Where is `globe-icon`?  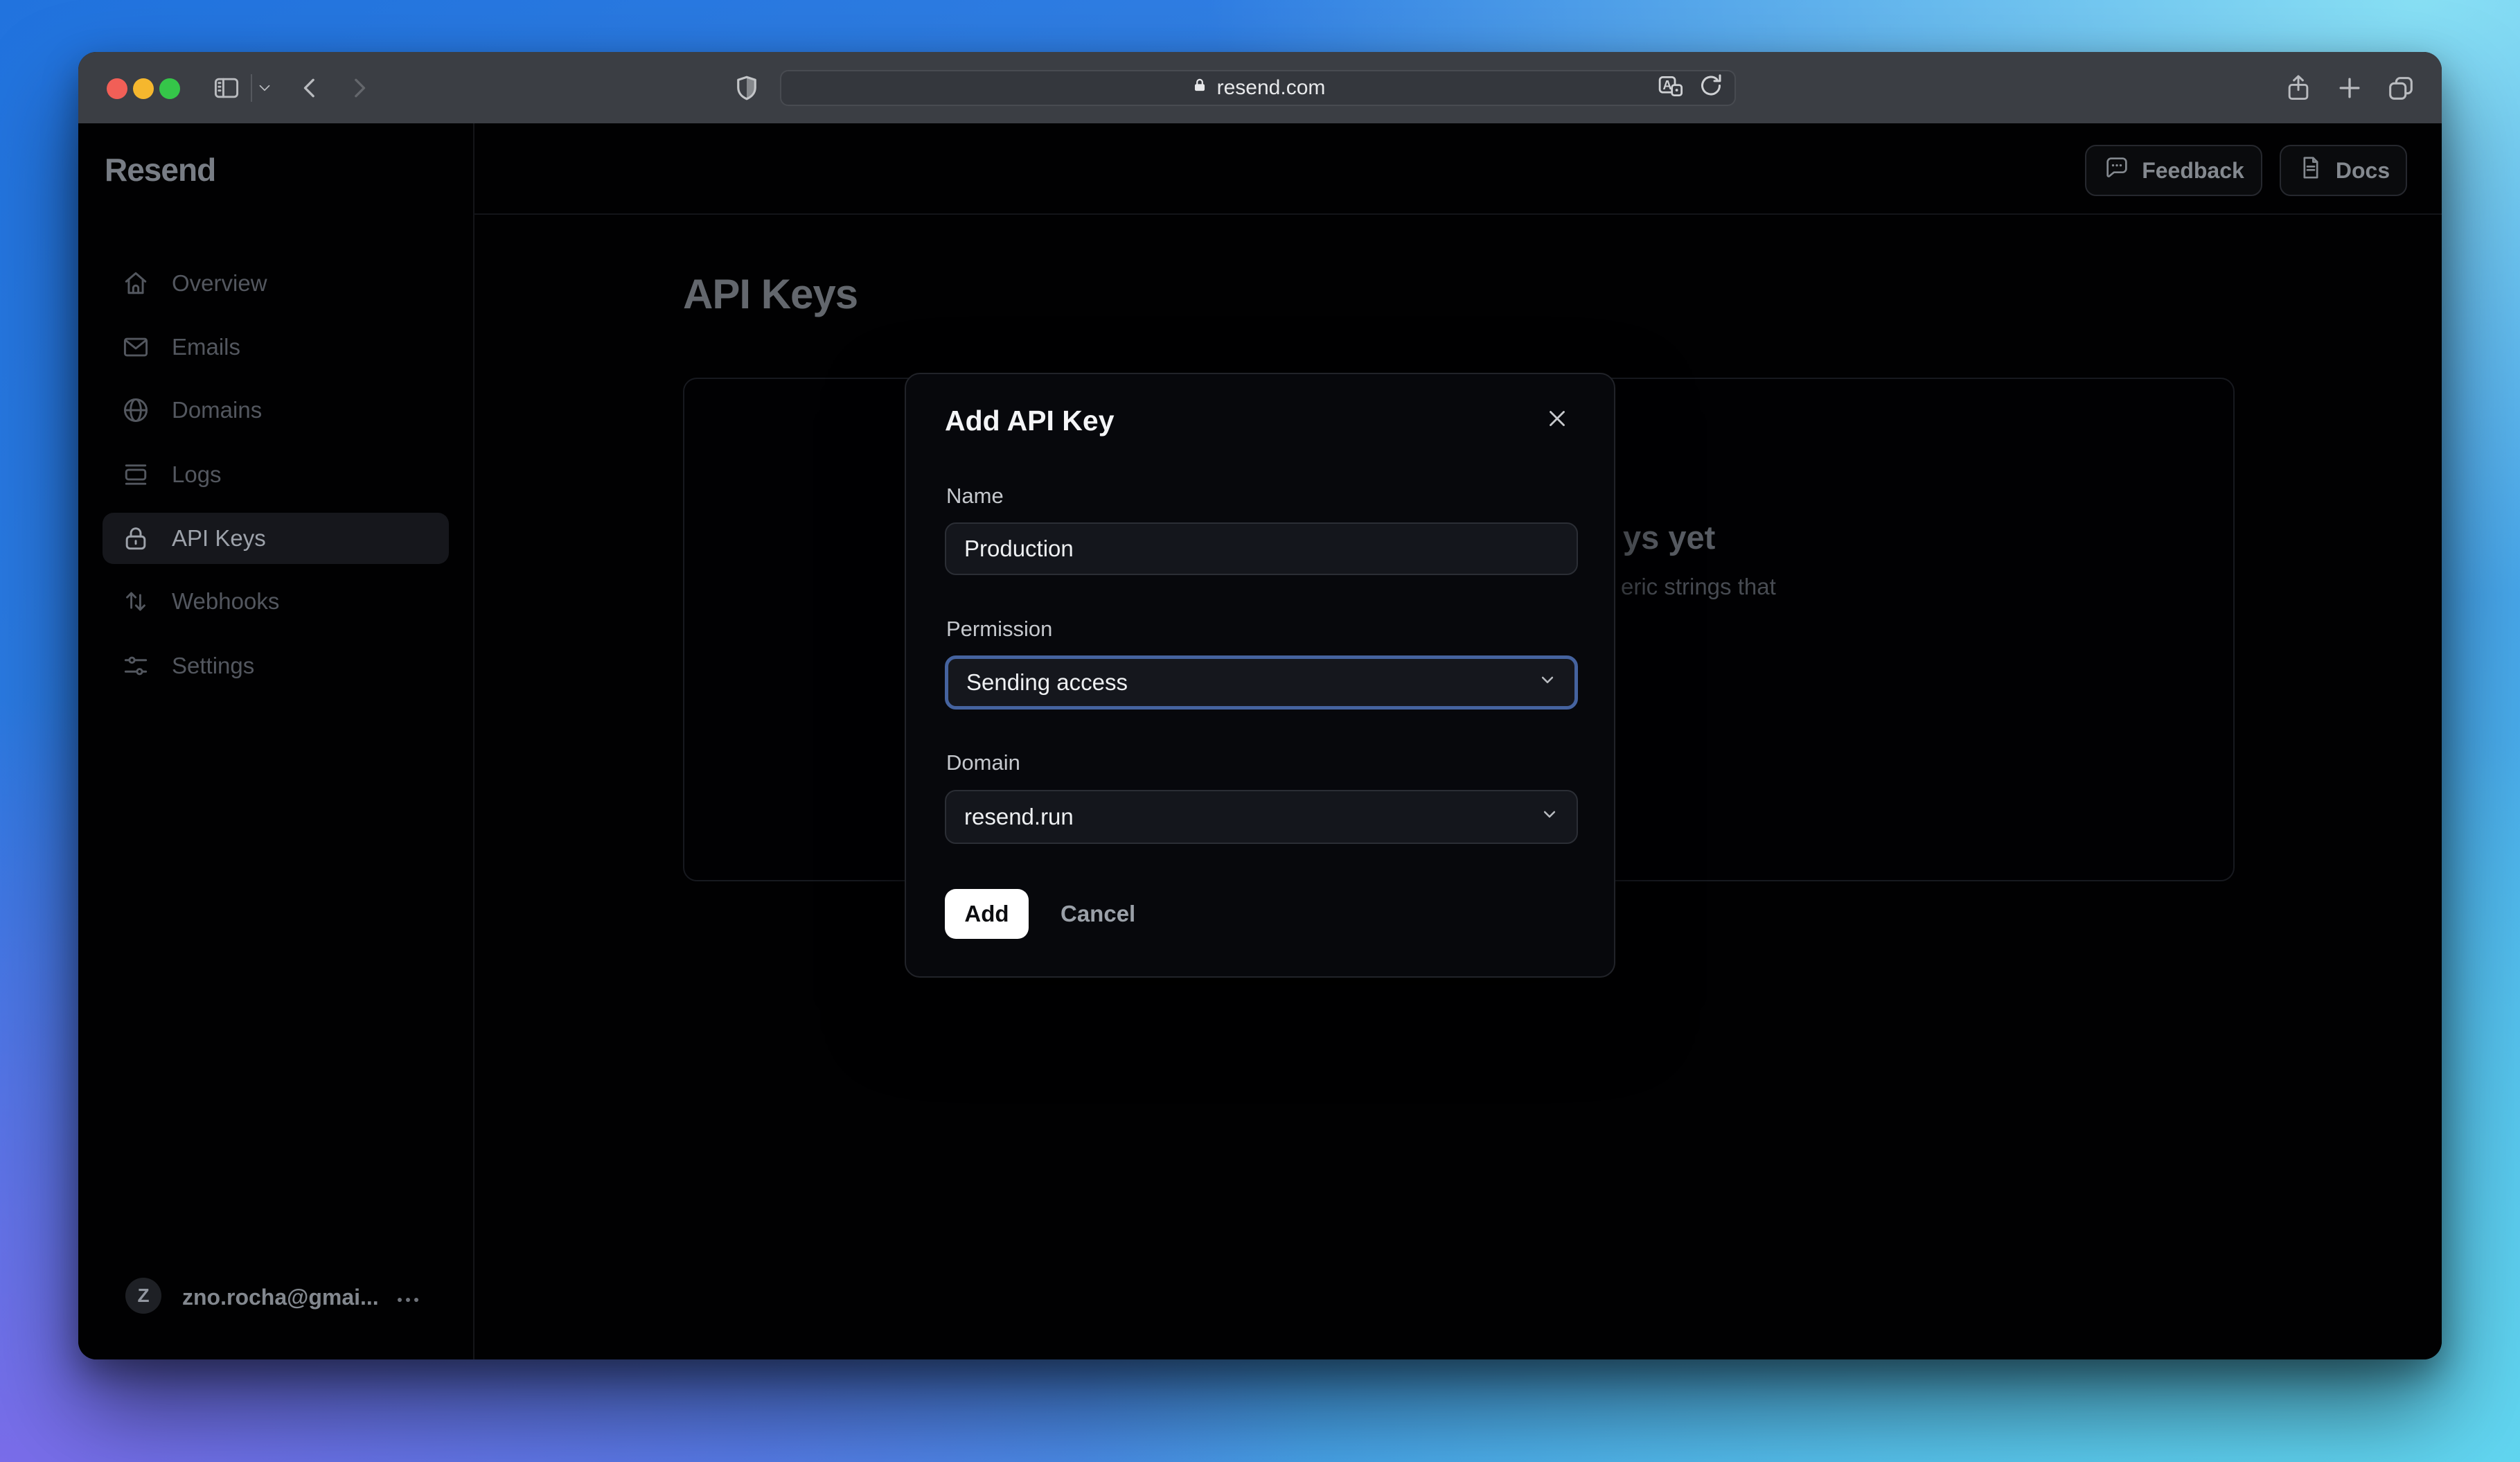 globe-icon is located at coordinates (136, 410).